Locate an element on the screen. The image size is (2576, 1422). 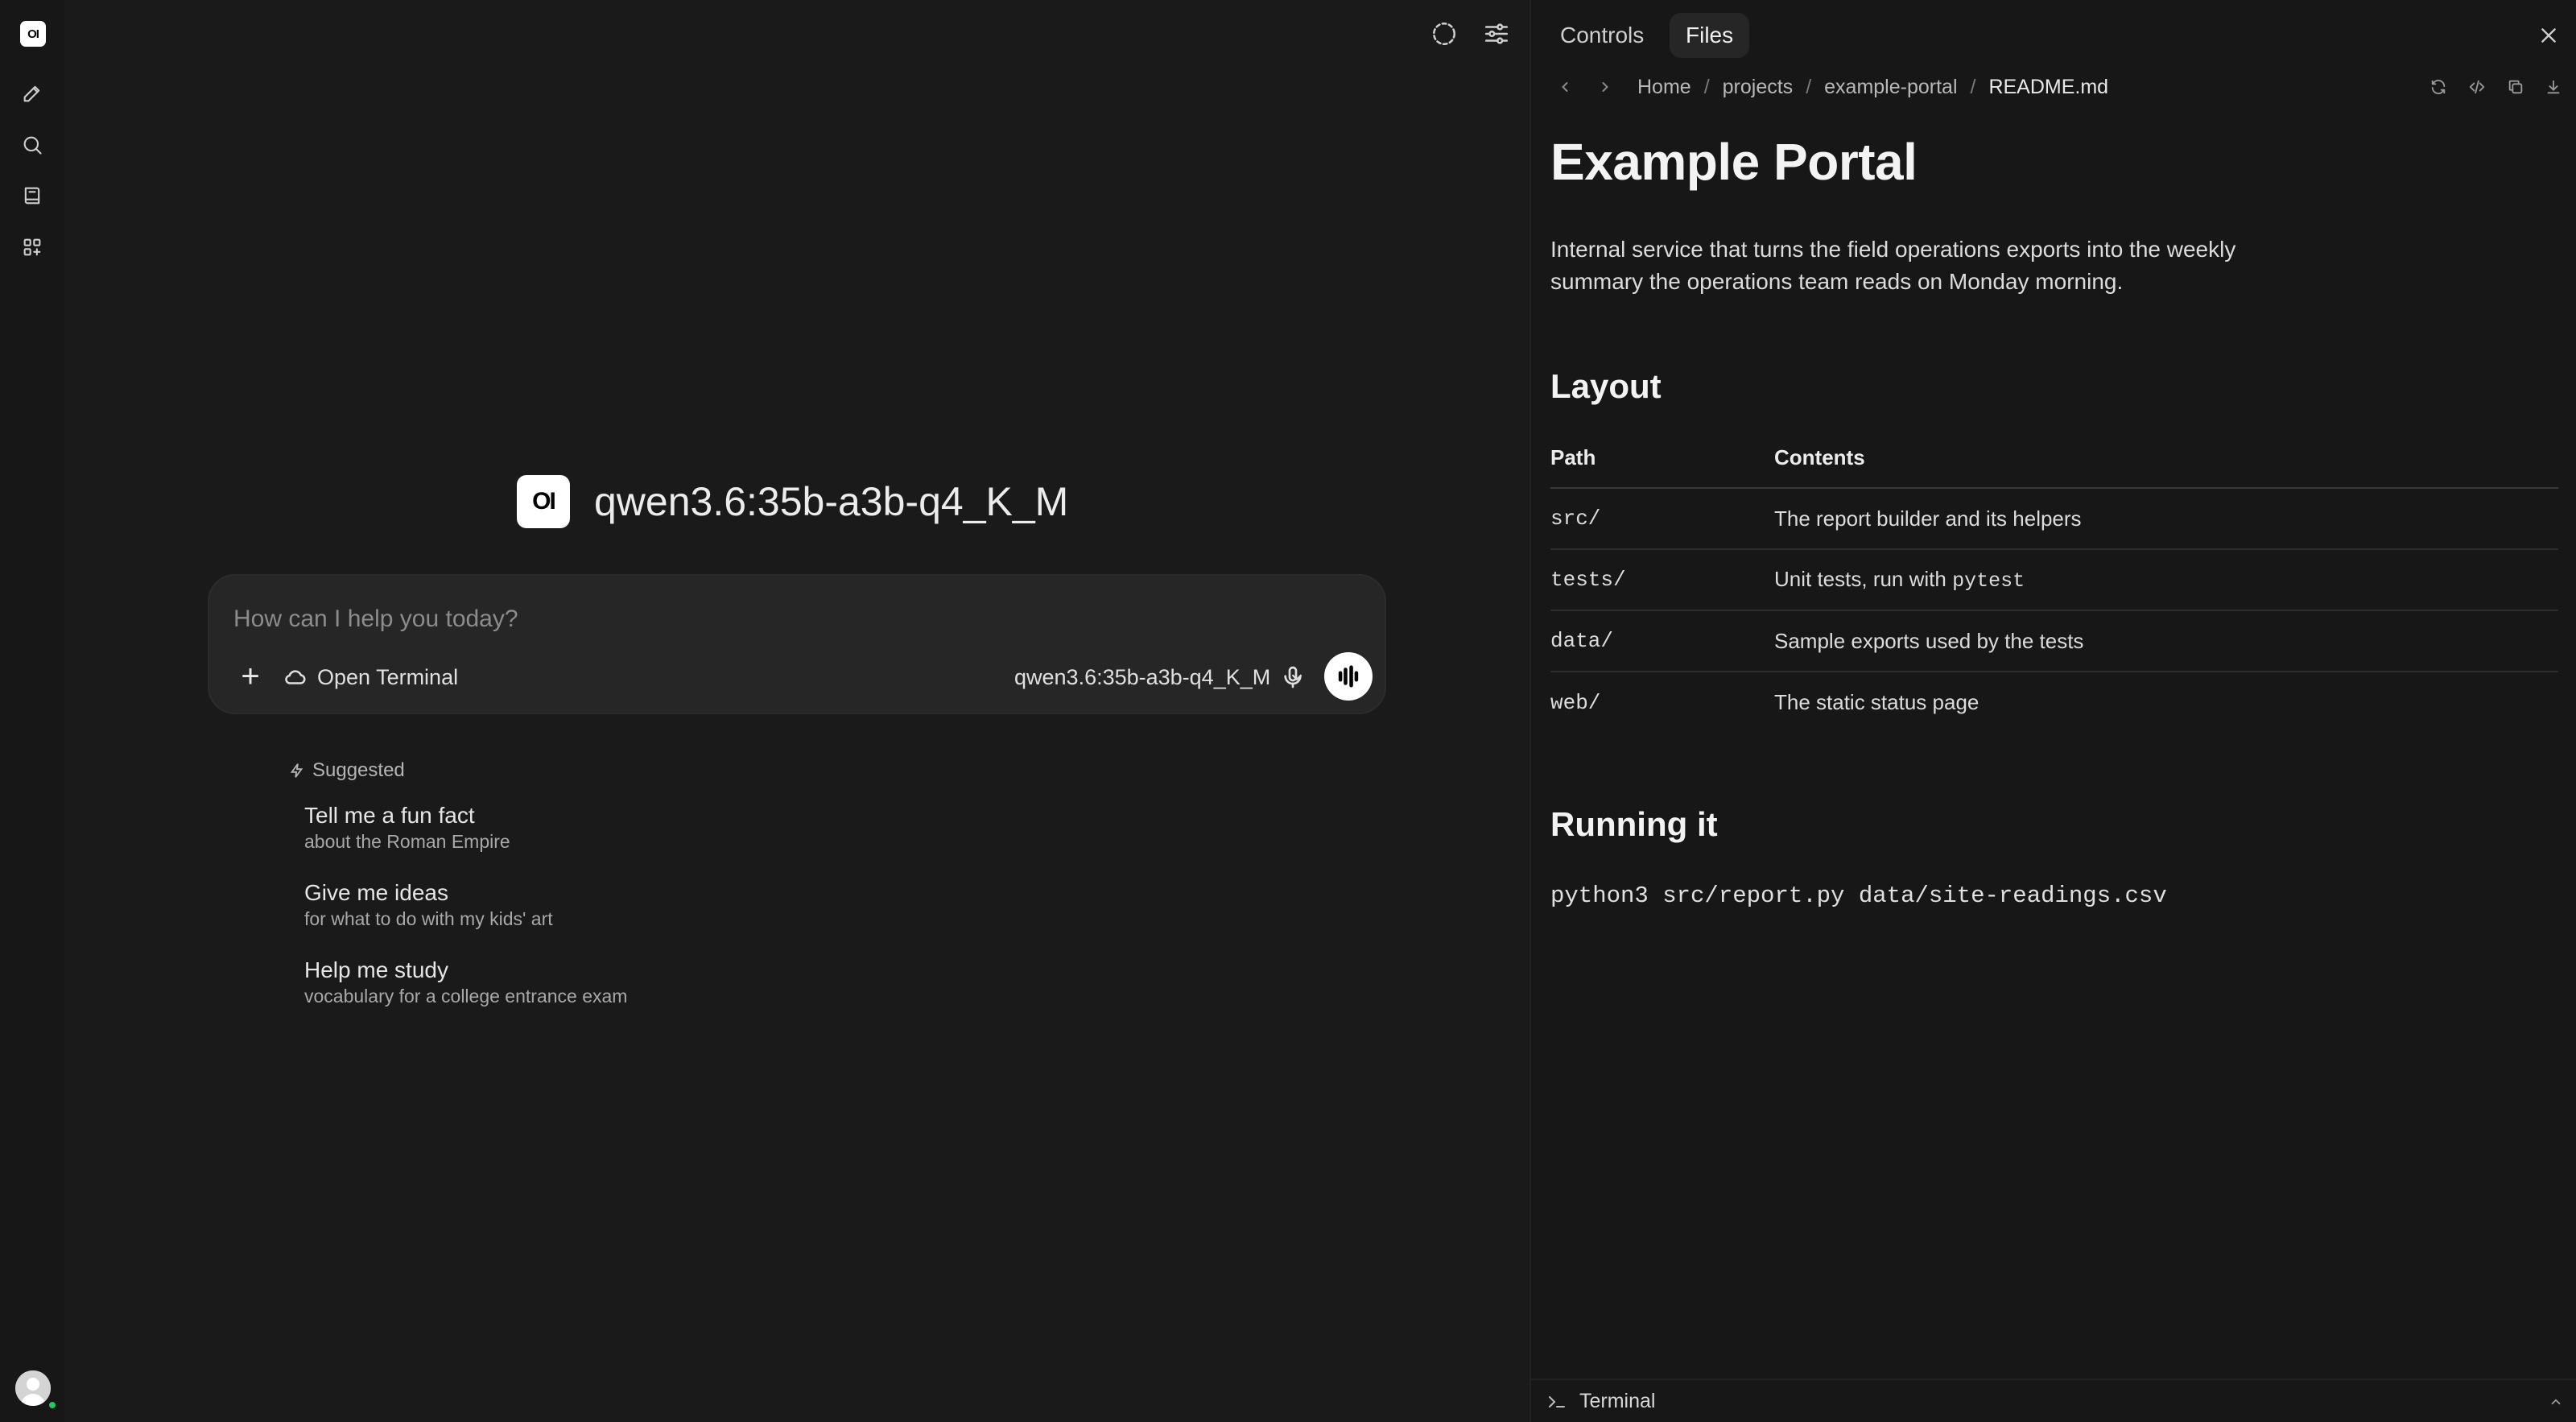
view-source-button is located at coordinates (2477, 87).